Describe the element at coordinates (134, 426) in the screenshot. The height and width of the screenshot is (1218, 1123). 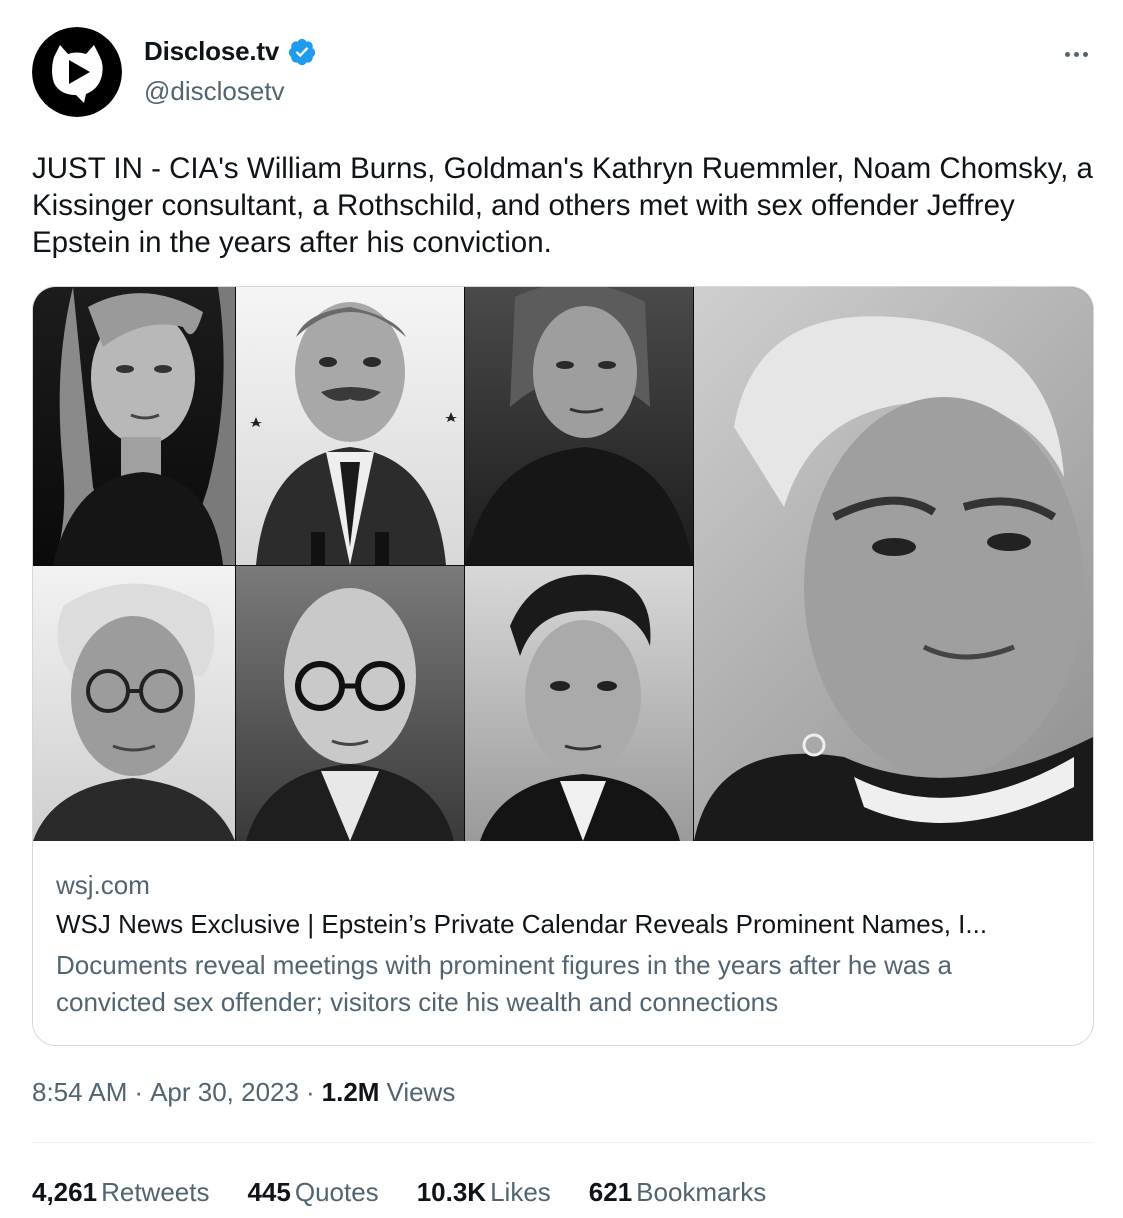
I see `portrait-woman-blonde` at that location.